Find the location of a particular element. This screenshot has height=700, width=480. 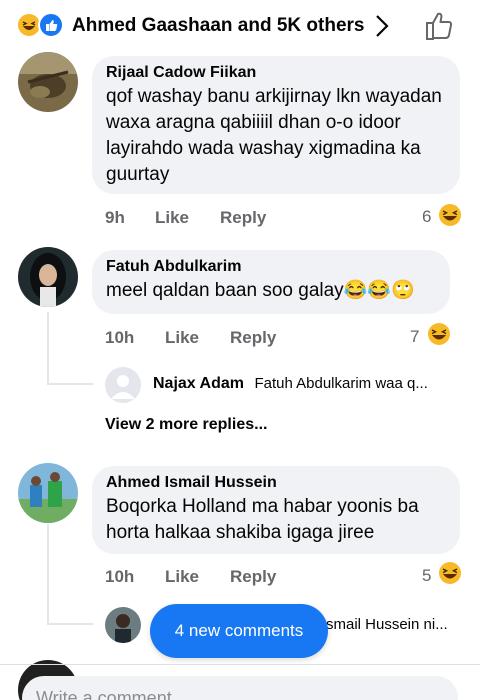

comment-text: meel qaldan baan soo galay is located at coordinates (225, 290).